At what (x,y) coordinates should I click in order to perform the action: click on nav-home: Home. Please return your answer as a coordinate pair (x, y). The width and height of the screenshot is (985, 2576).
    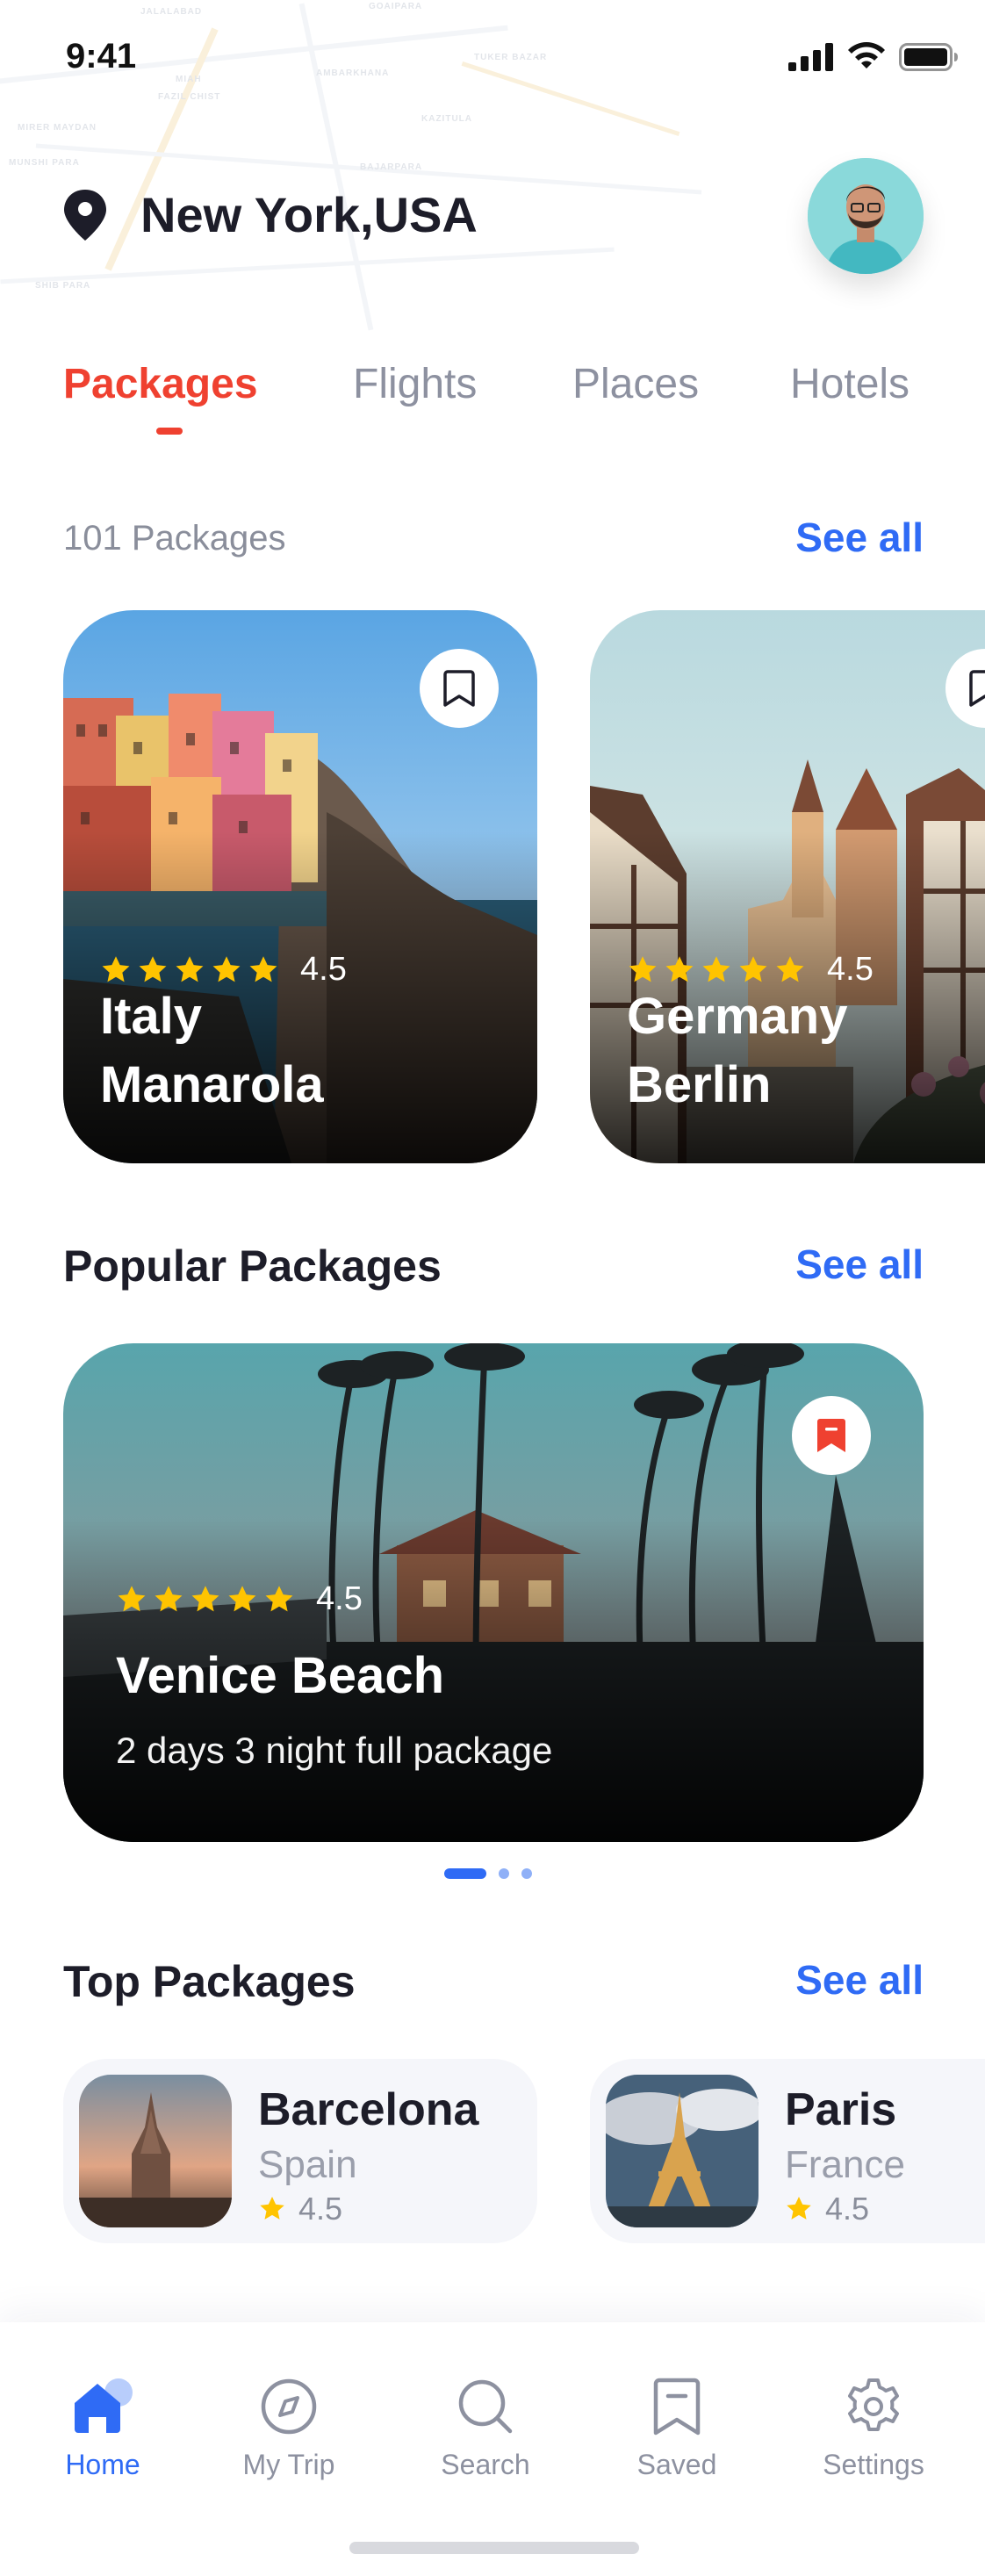
    Looking at the image, I should click on (102, 2429).